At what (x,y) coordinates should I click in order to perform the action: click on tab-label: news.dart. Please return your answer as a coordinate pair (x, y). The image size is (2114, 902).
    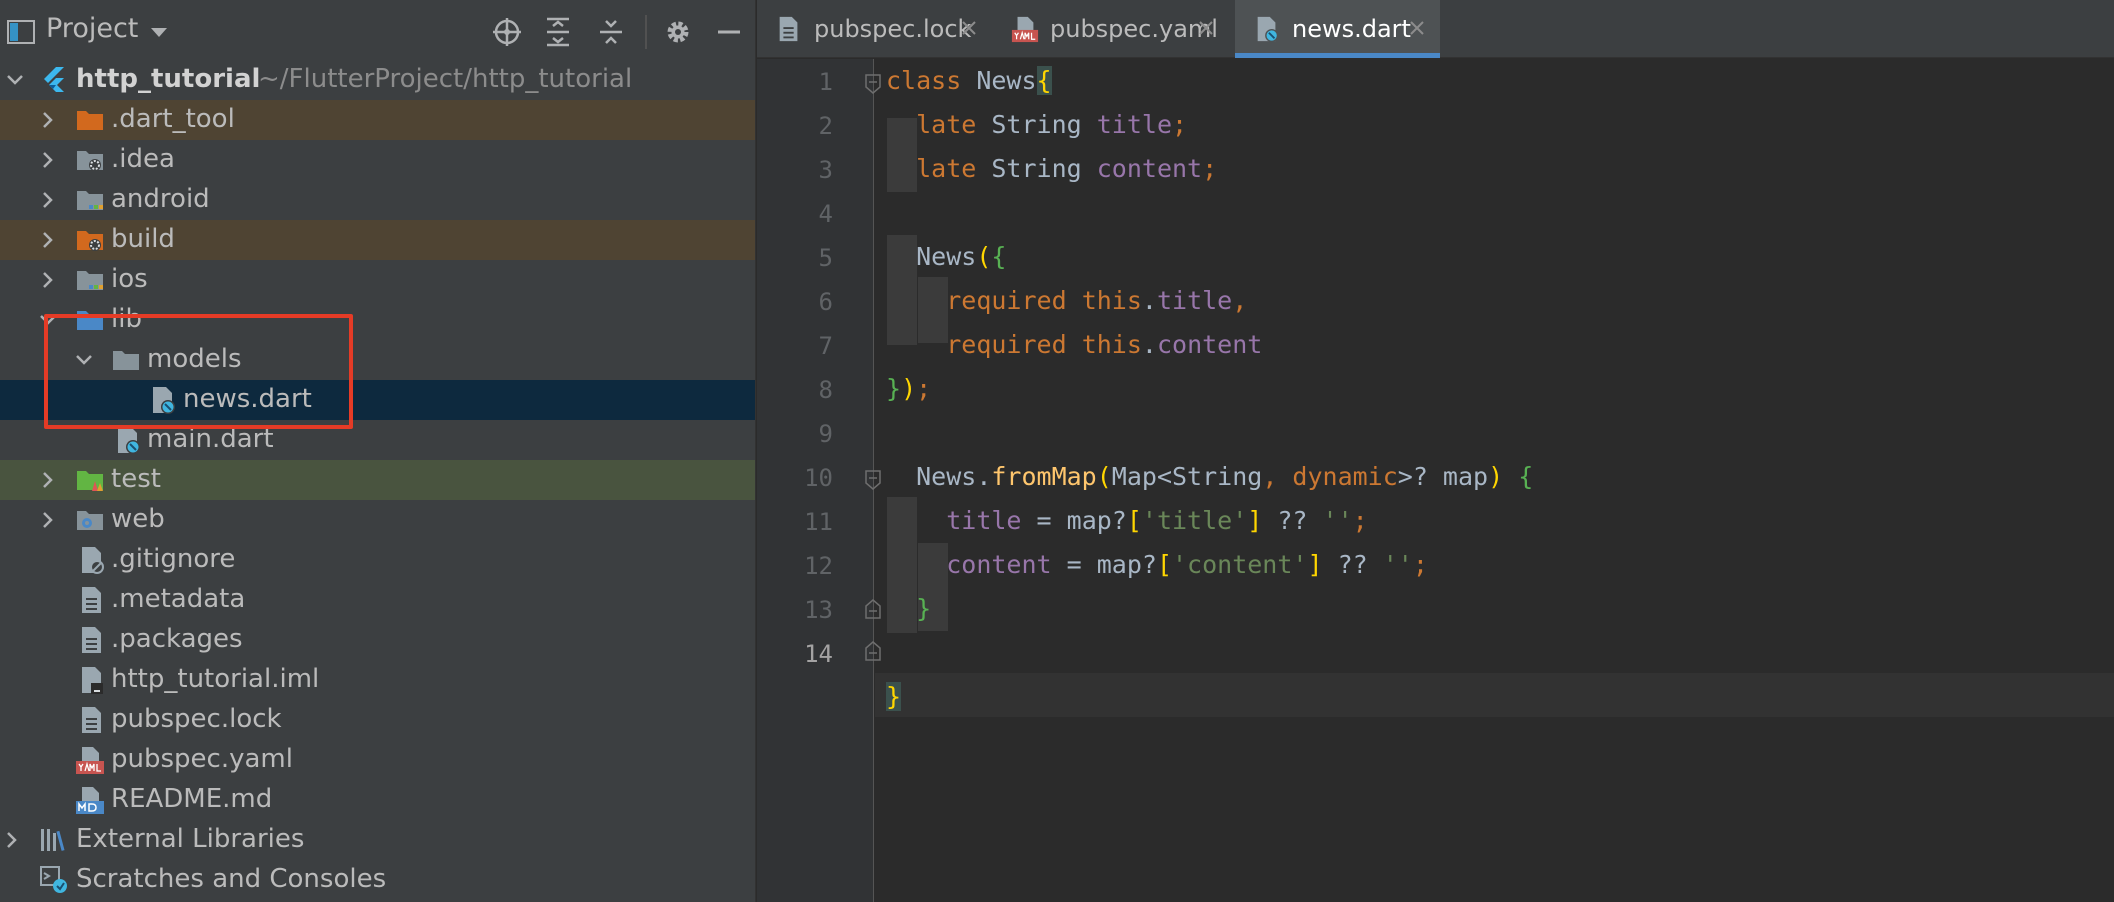
    Looking at the image, I should click on (1351, 29).